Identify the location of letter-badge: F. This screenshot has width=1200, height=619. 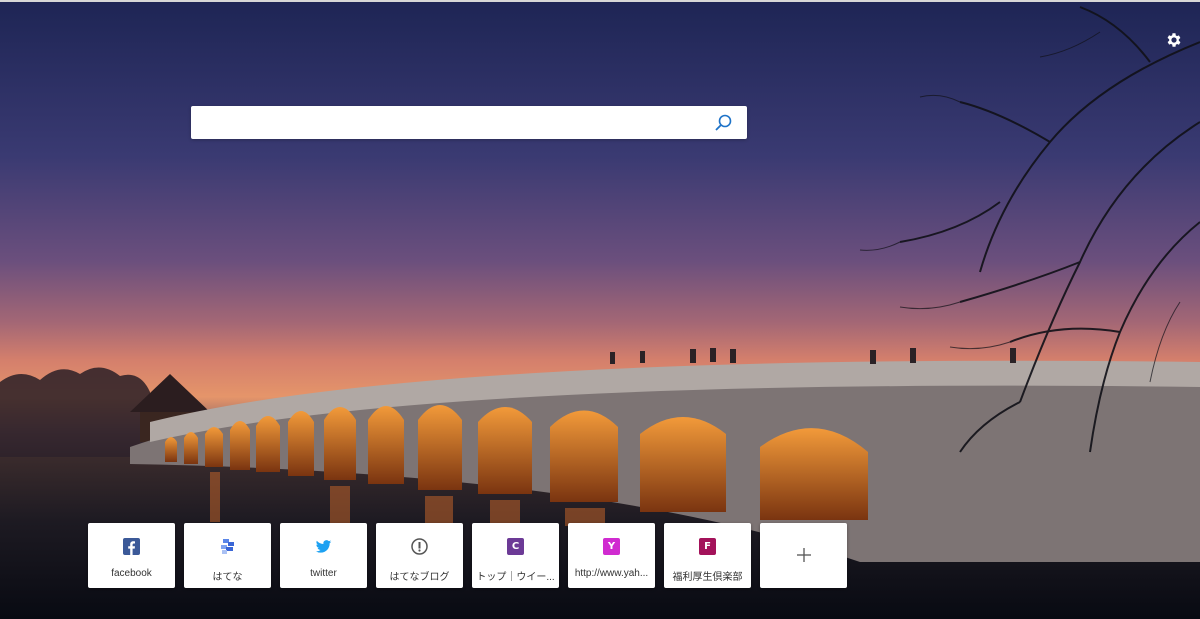
(707, 546).